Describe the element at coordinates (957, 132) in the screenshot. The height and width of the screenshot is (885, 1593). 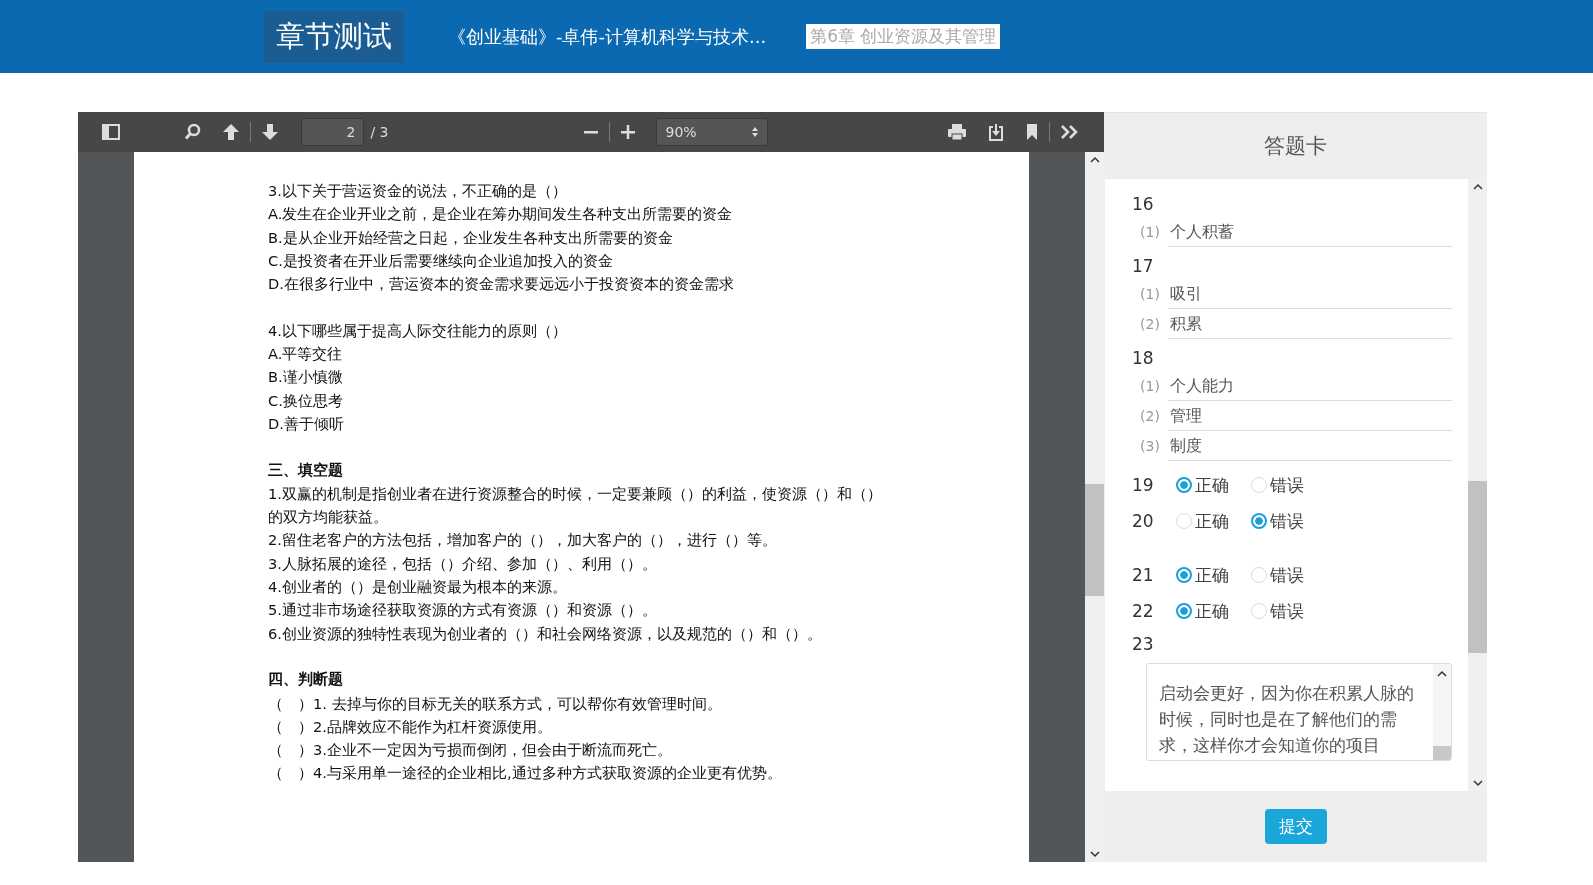
I see `print-icon` at that location.